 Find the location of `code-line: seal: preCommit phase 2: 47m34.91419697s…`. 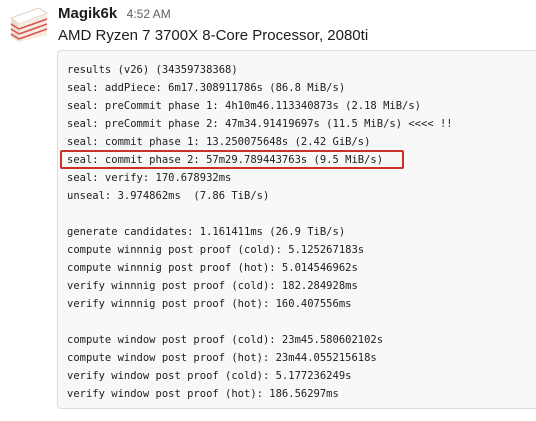

code-line: seal: preCommit phase 2: 47m34.91419697s… is located at coordinates (260, 124).